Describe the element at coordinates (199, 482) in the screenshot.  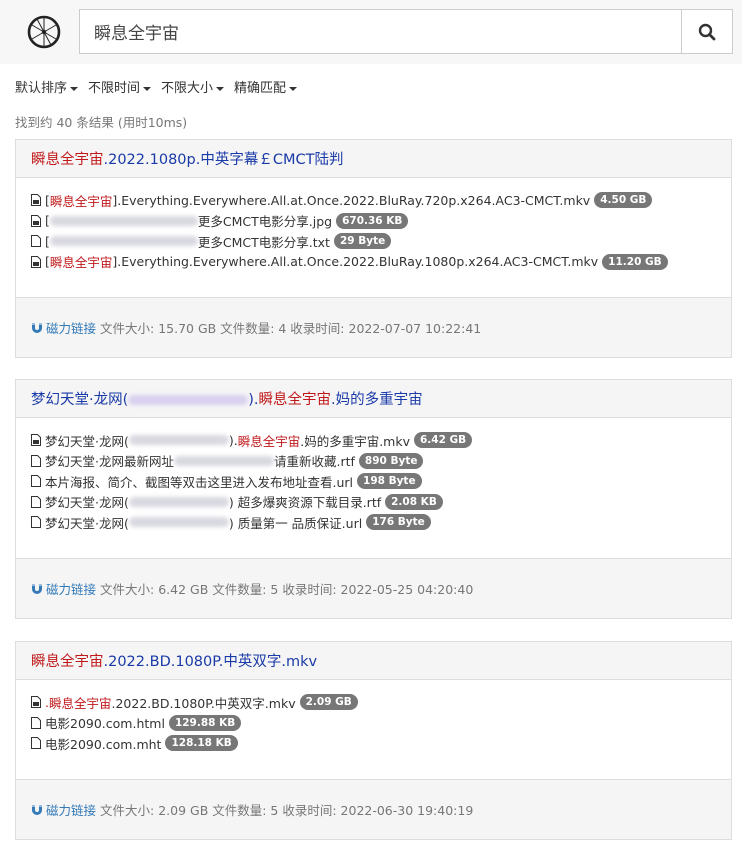
I see `file-name: 本片海报、简介、截图等双击这里进入发布地址查看.url` at that location.